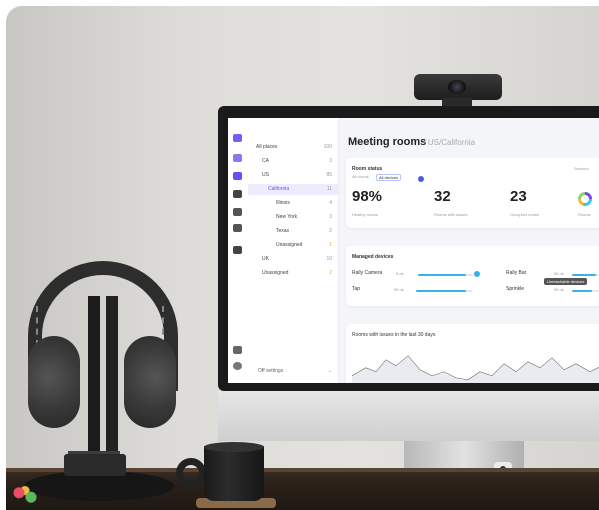 This screenshot has width=599, height=510. Describe the element at coordinates (287, 217) in the screenshot. I see `tree-label: New York` at that location.